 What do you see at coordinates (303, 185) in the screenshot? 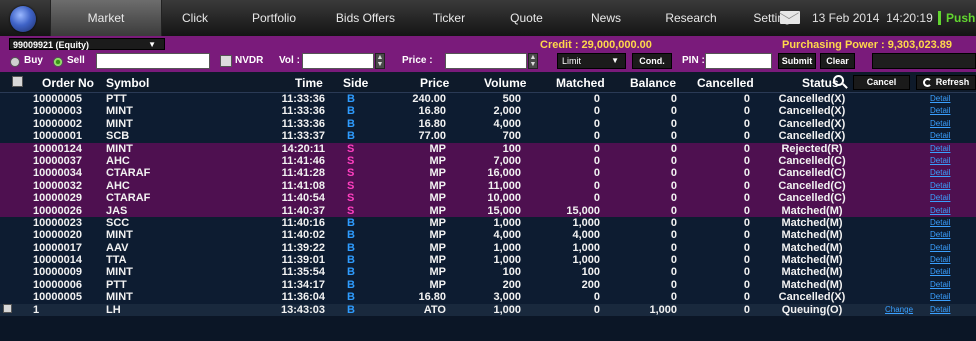
I see `cell-time: 11:41:08` at bounding box center [303, 185].